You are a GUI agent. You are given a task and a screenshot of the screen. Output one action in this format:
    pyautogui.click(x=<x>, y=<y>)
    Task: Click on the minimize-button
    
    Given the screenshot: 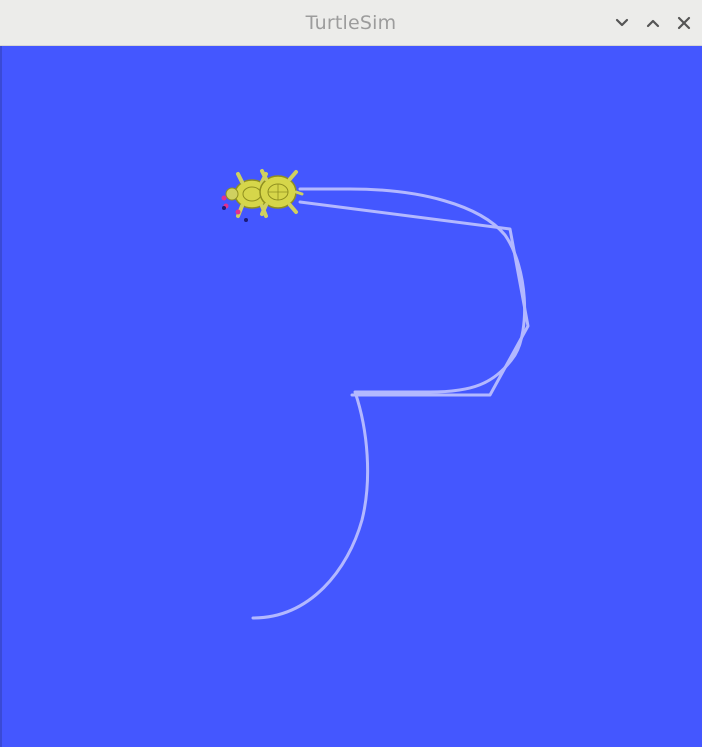 What is the action you would take?
    pyautogui.click(x=622, y=23)
    